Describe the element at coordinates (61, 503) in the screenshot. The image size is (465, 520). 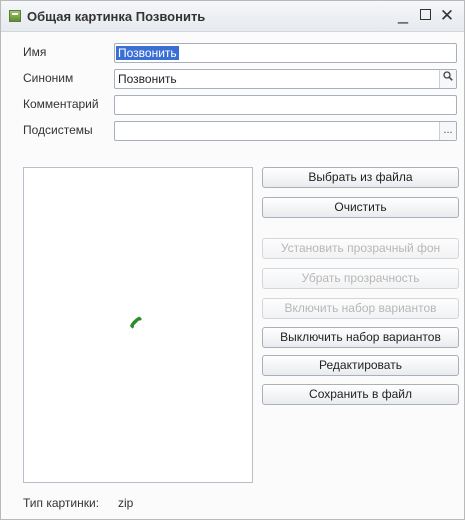
I see `picture-type-label: Тип картинки:` at that location.